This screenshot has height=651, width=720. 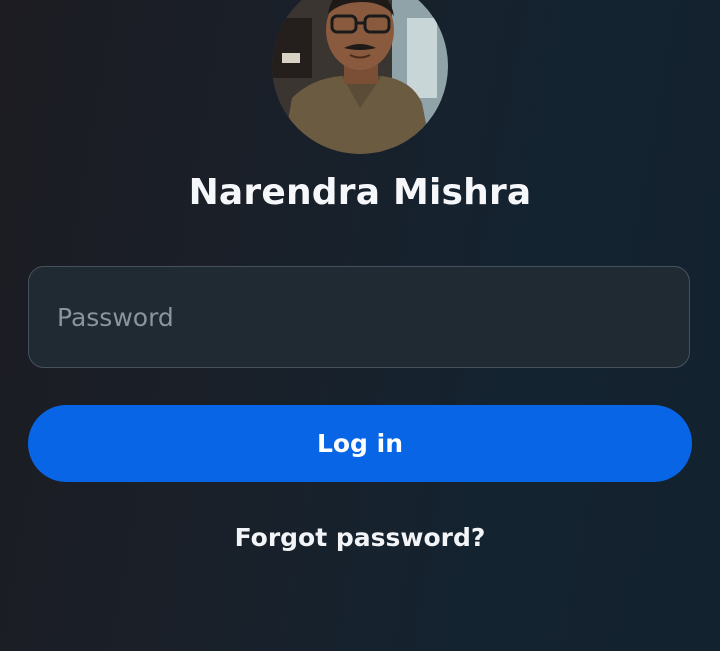 I want to click on profile-photo-image, so click(x=360, y=77).